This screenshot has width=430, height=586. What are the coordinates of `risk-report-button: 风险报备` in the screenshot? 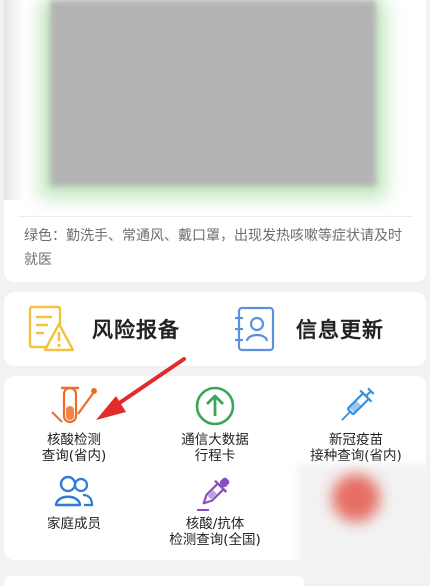 It's located at (103, 329).